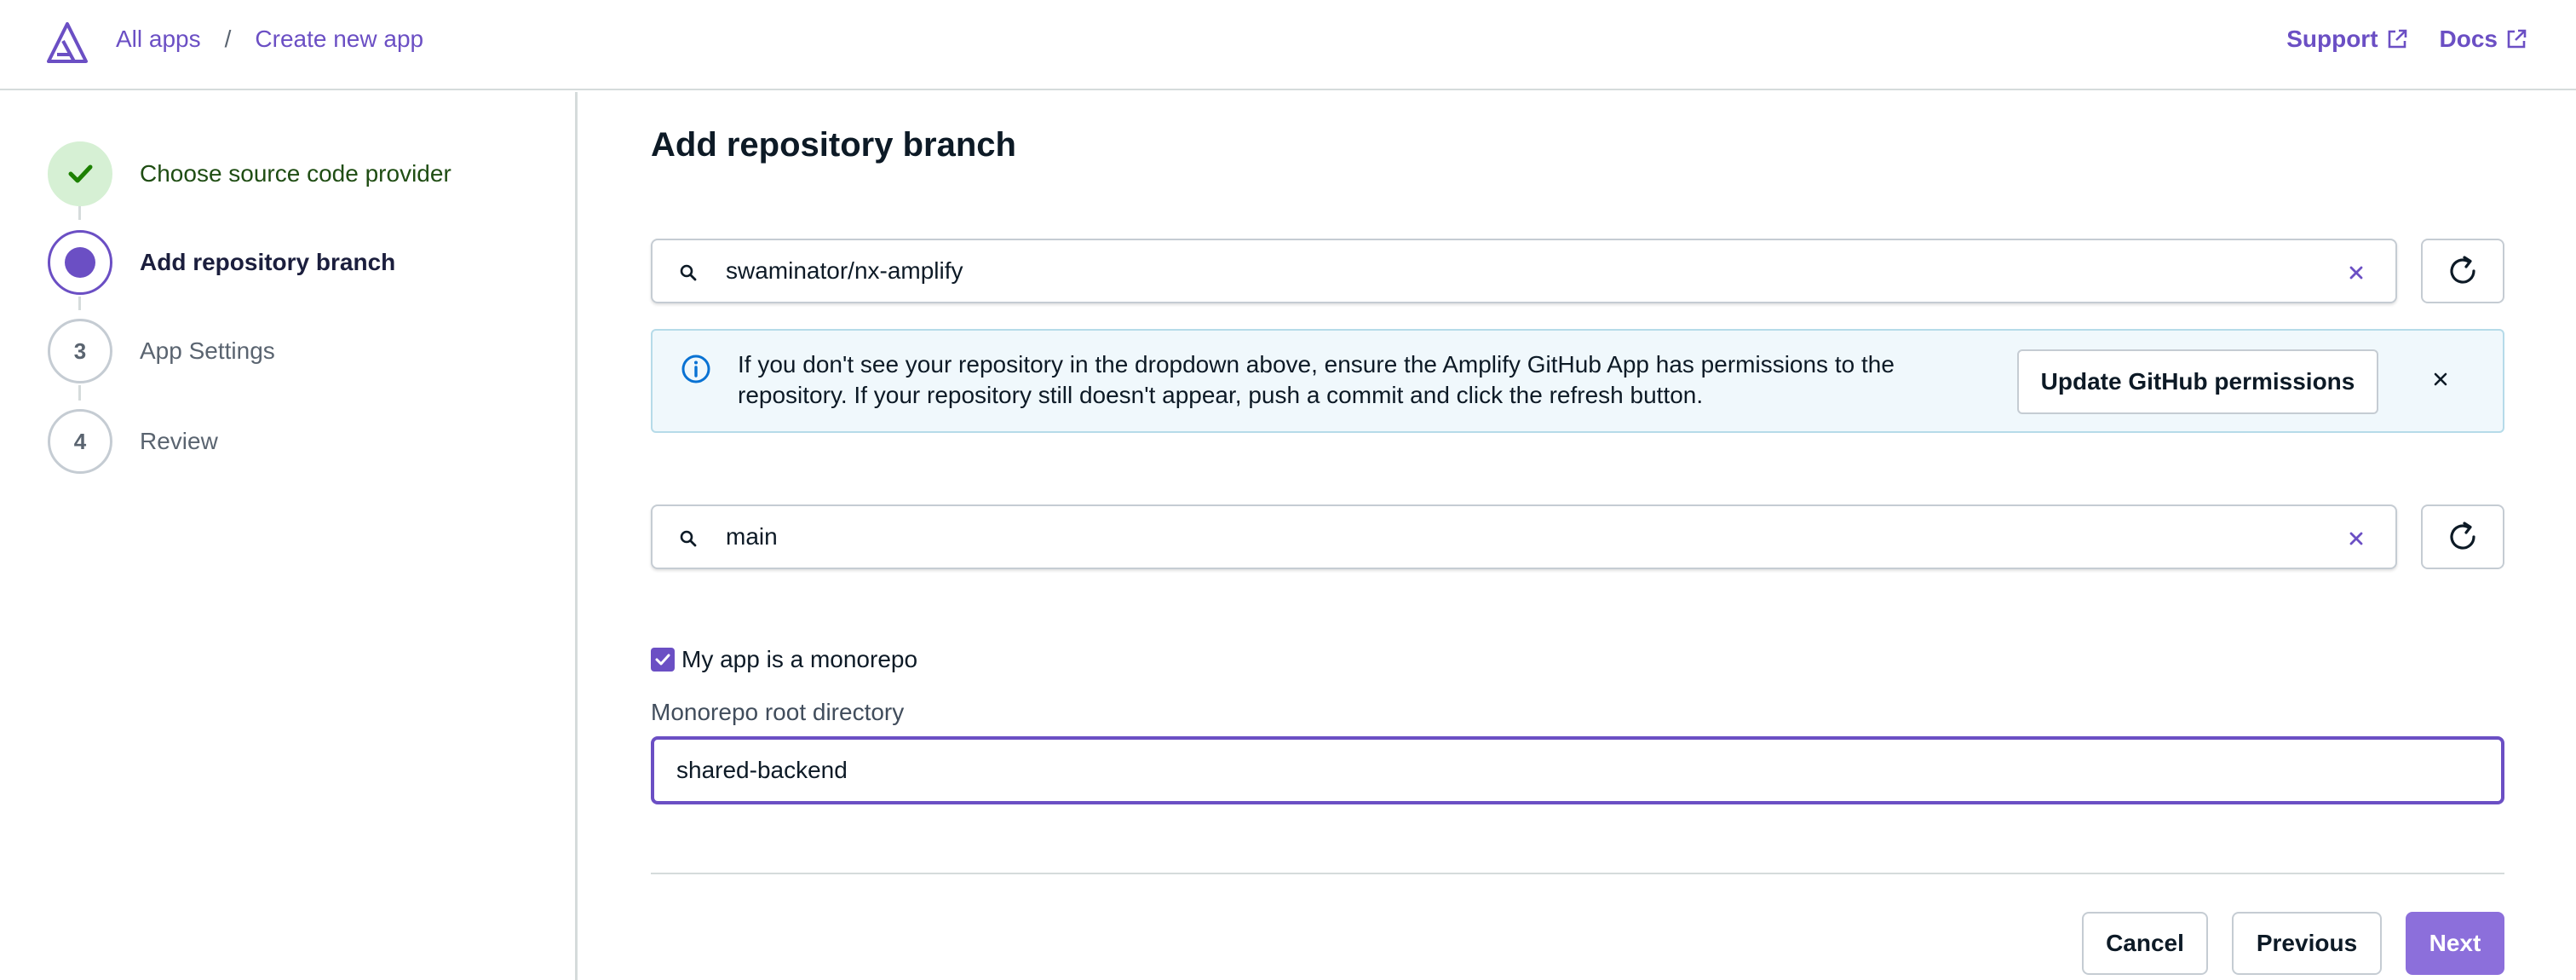 The width and height of the screenshot is (2576, 980). I want to click on branch-select: main, so click(1524, 536).